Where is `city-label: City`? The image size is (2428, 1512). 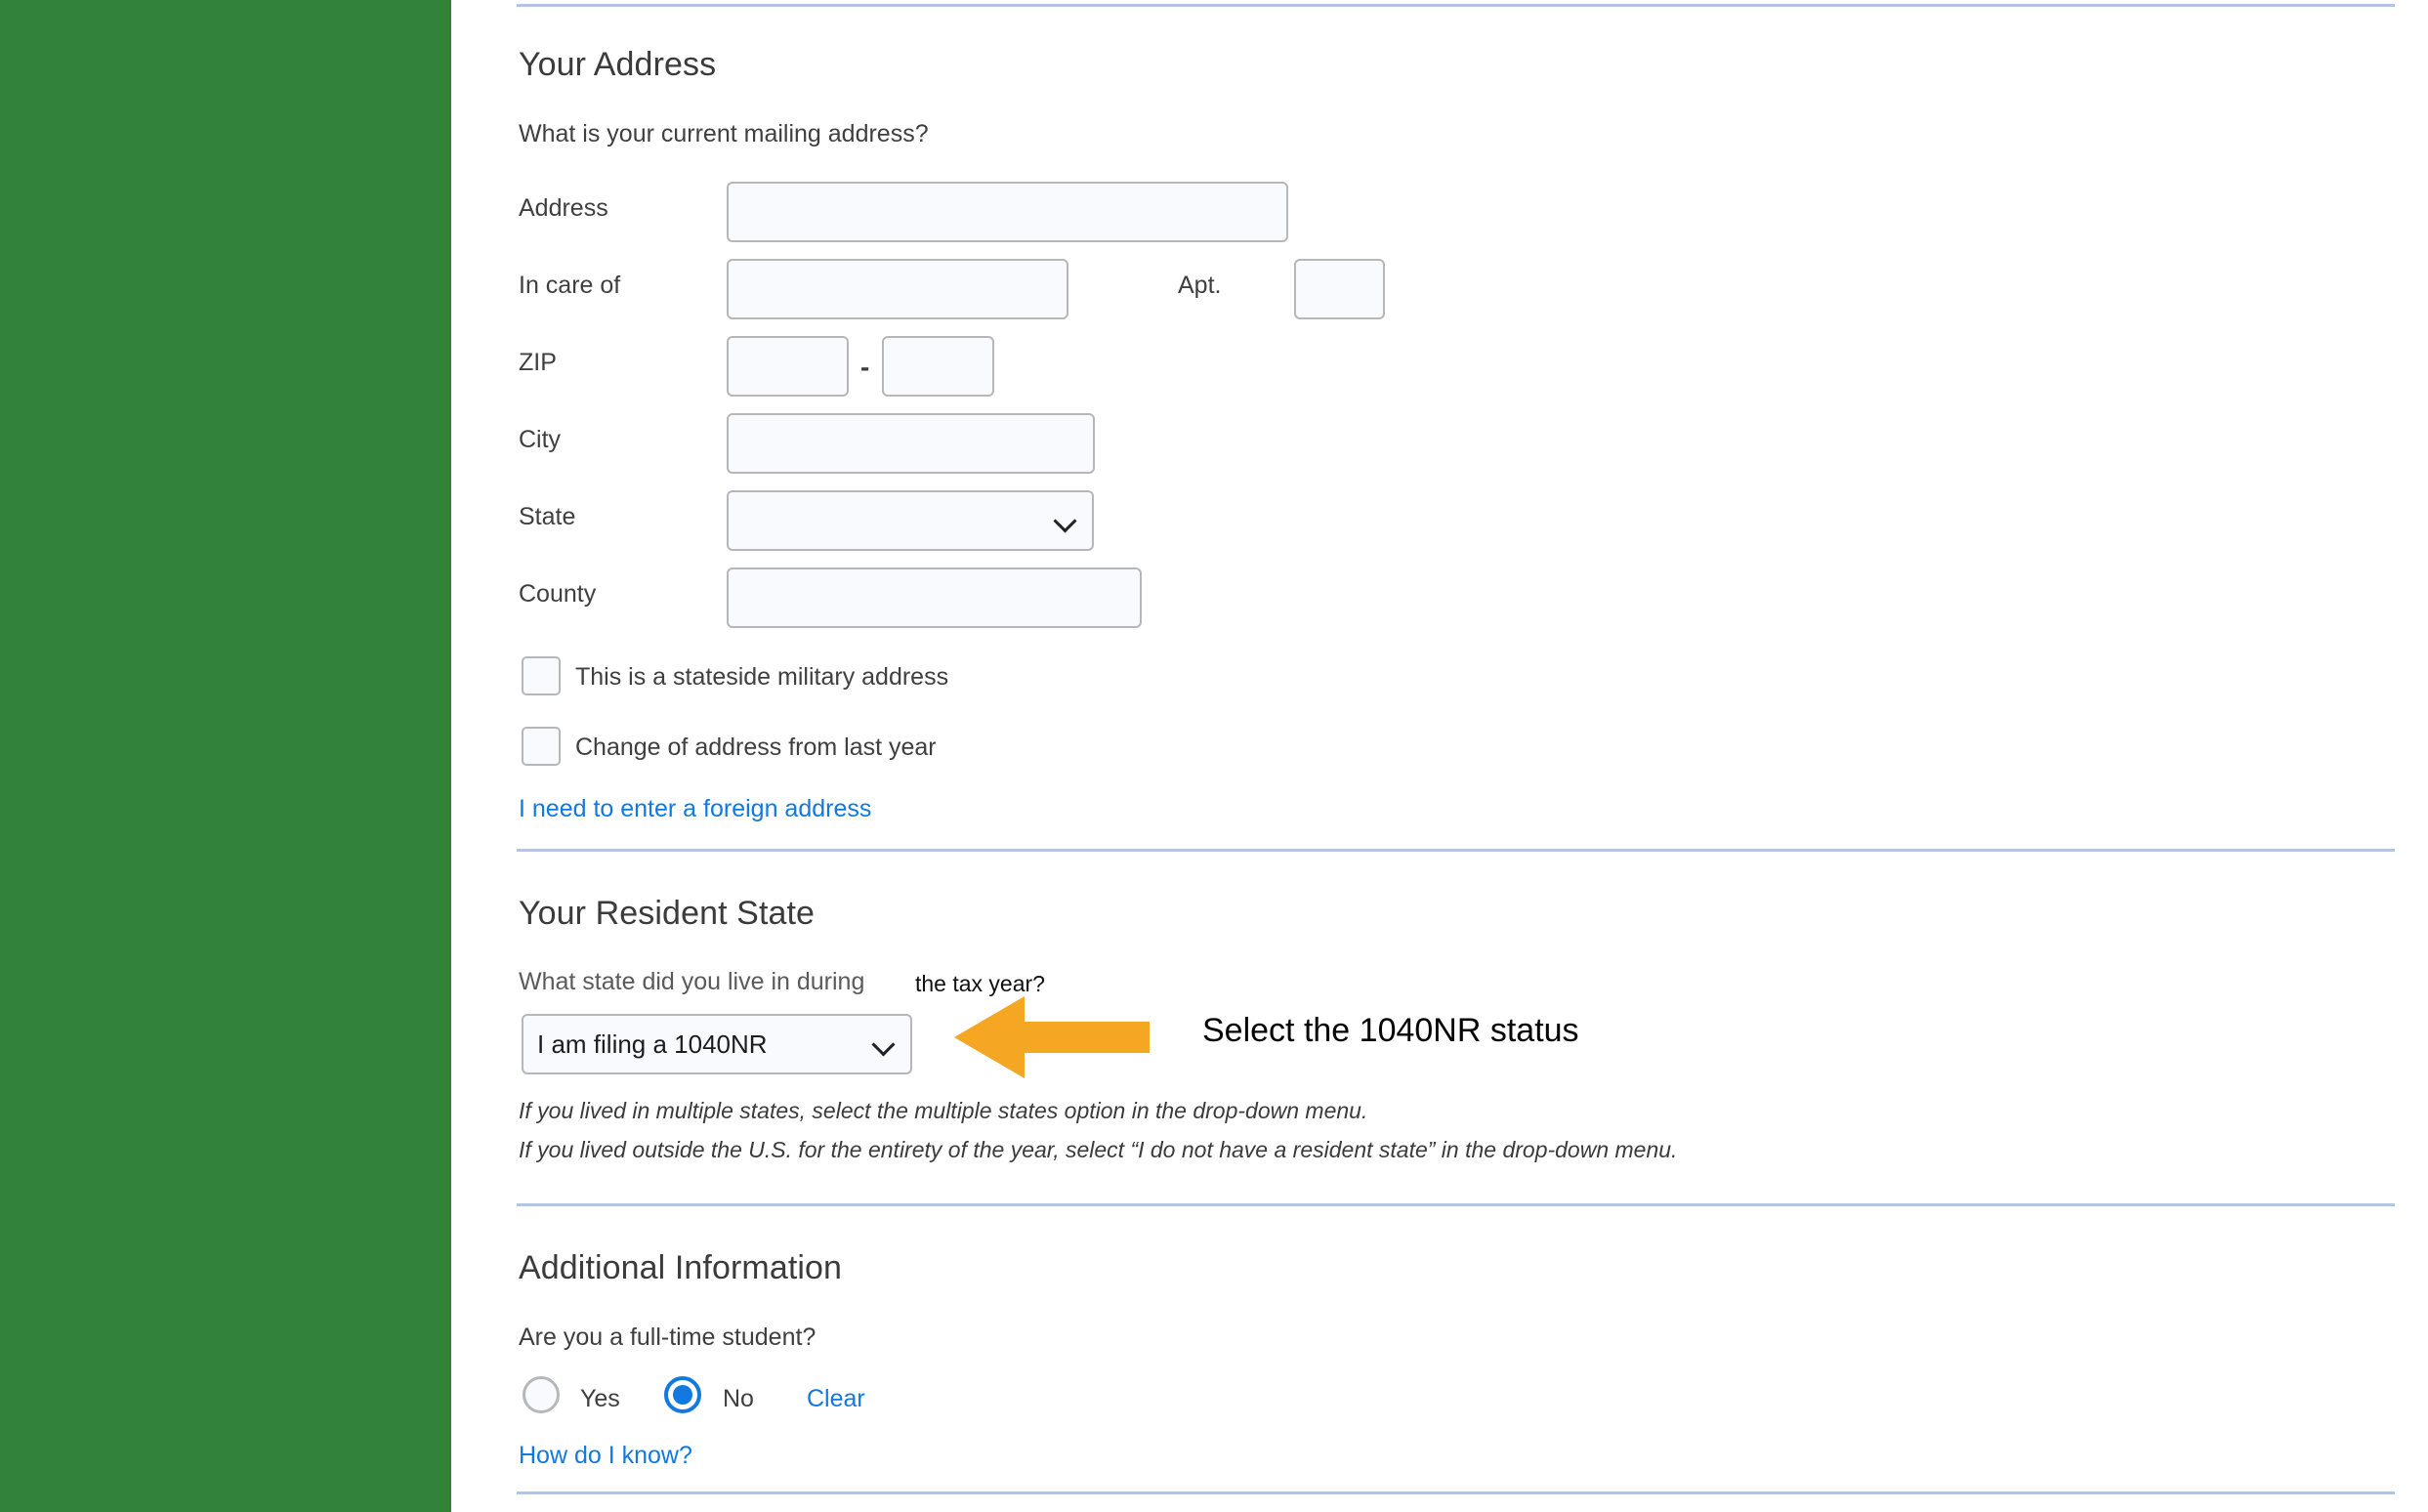 city-label: City is located at coordinates (540, 439).